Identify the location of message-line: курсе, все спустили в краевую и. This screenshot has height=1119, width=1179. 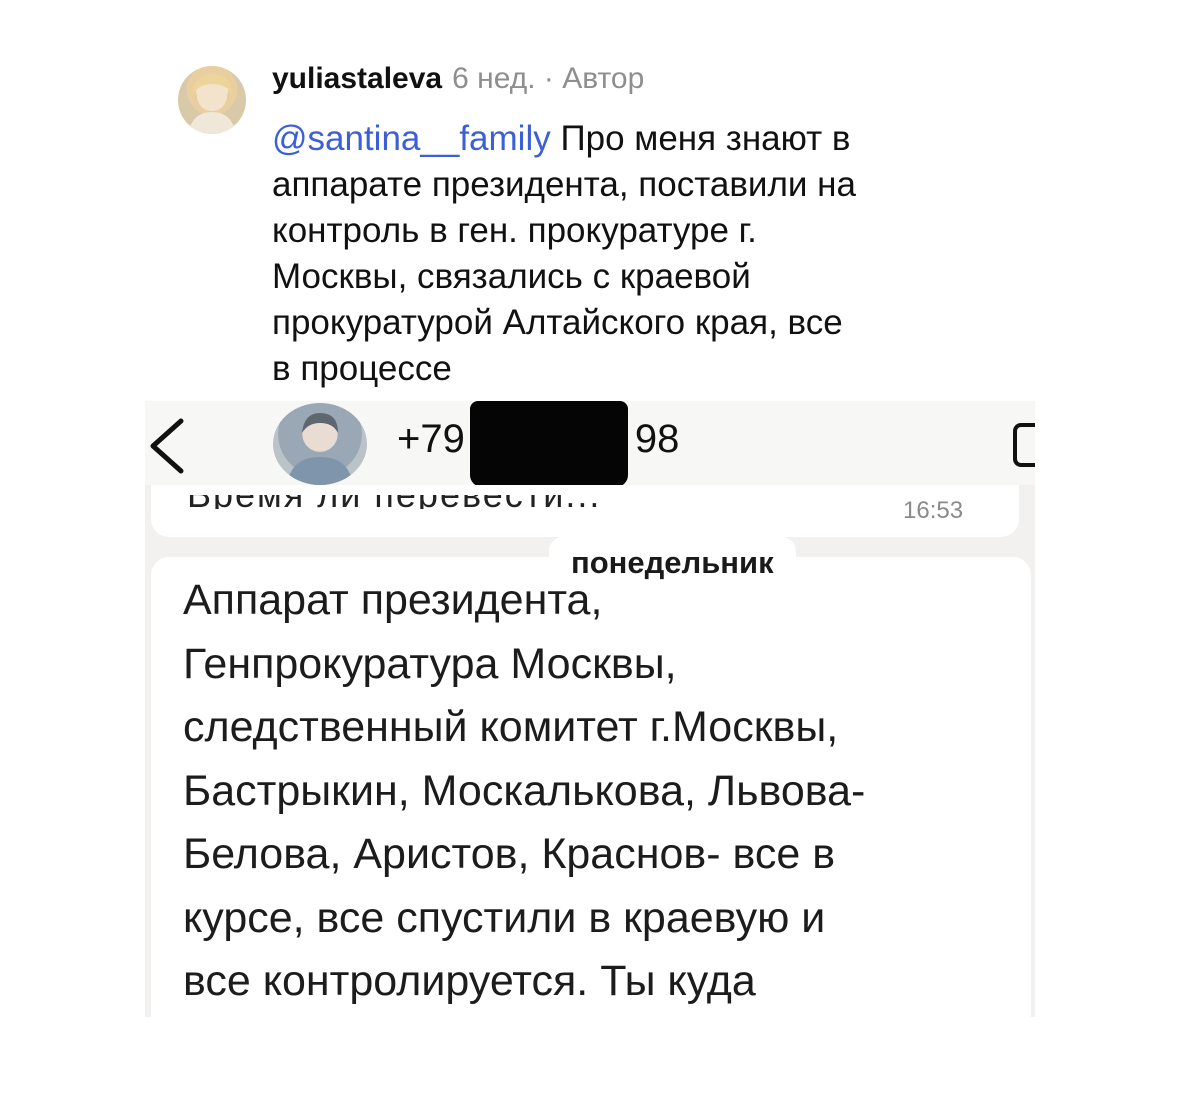
(504, 917).